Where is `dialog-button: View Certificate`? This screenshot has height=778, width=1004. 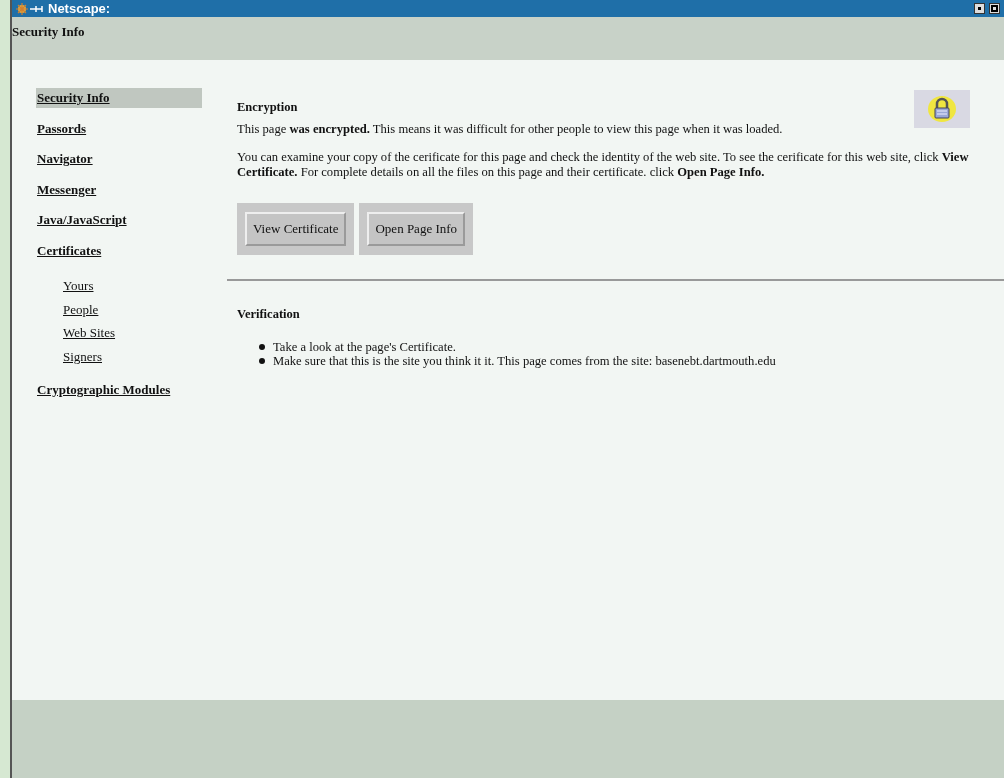 dialog-button: View Certificate is located at coordinates (296, 229).